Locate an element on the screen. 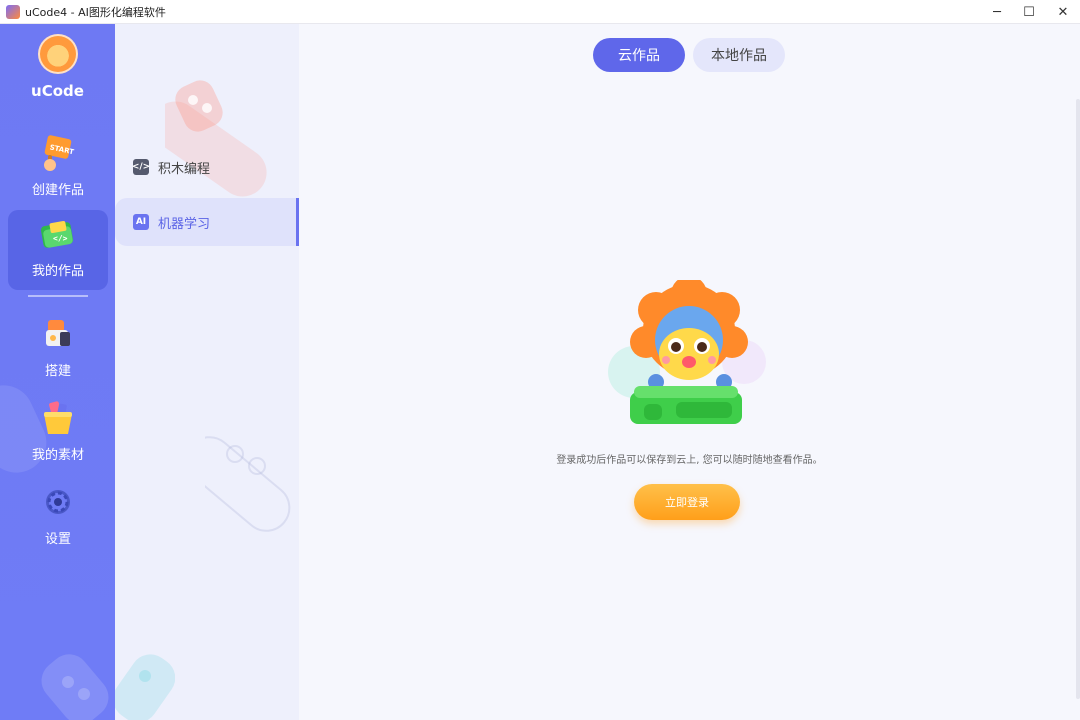  nav-item-create: START 创建作品 is located at coordinates (58, 169).